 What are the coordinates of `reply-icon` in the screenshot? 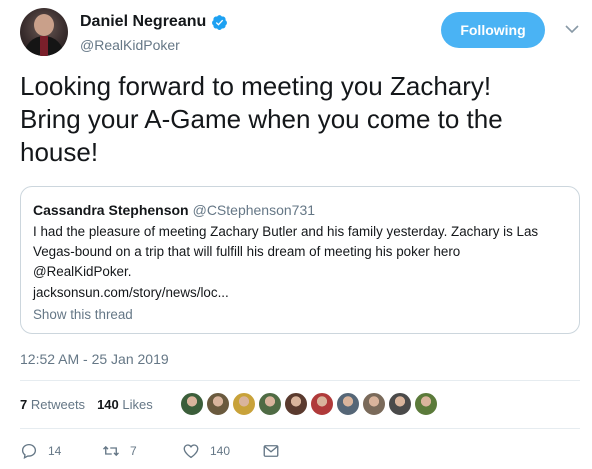 It's located at (29, 451).